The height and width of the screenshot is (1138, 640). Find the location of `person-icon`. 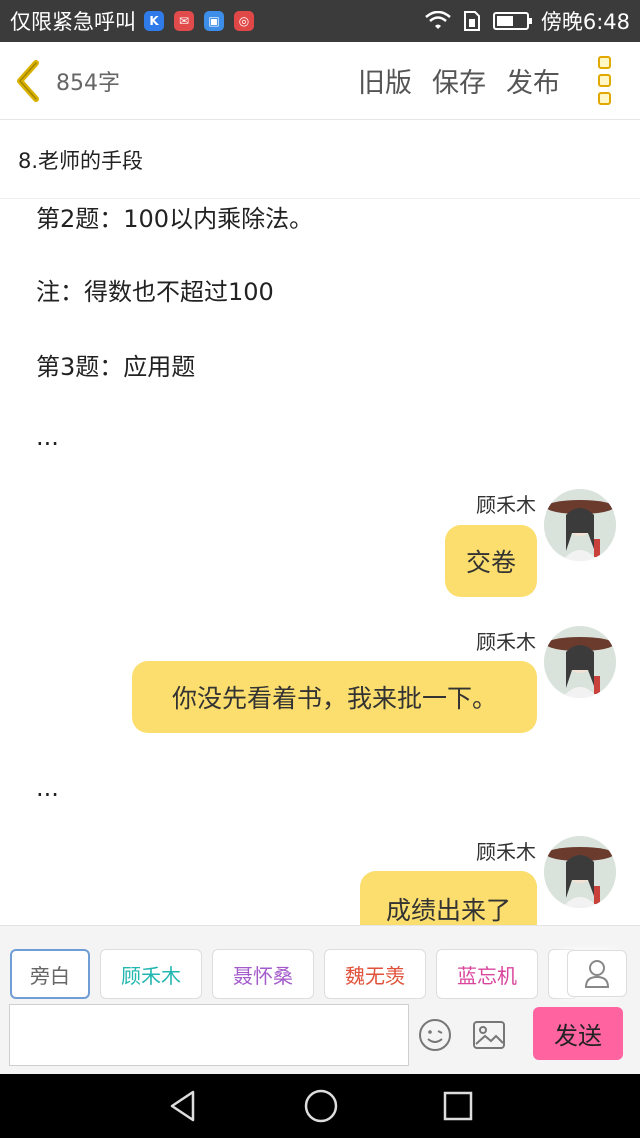

person-icon is located at coordinates (597, 973).